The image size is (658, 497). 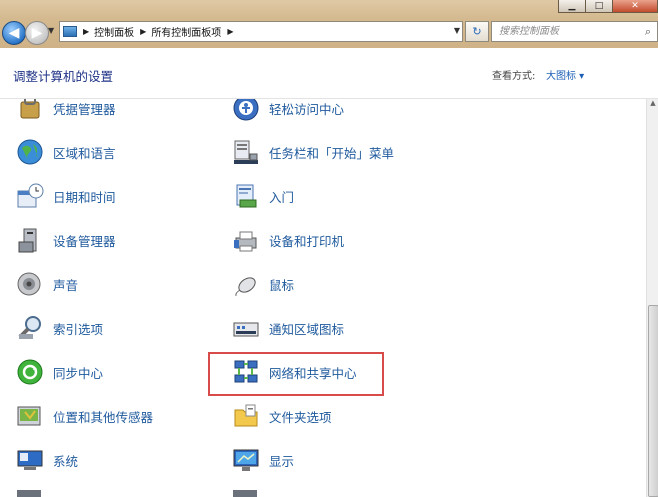 I want to click on back-button: ◀, so click(x=14, y=33).